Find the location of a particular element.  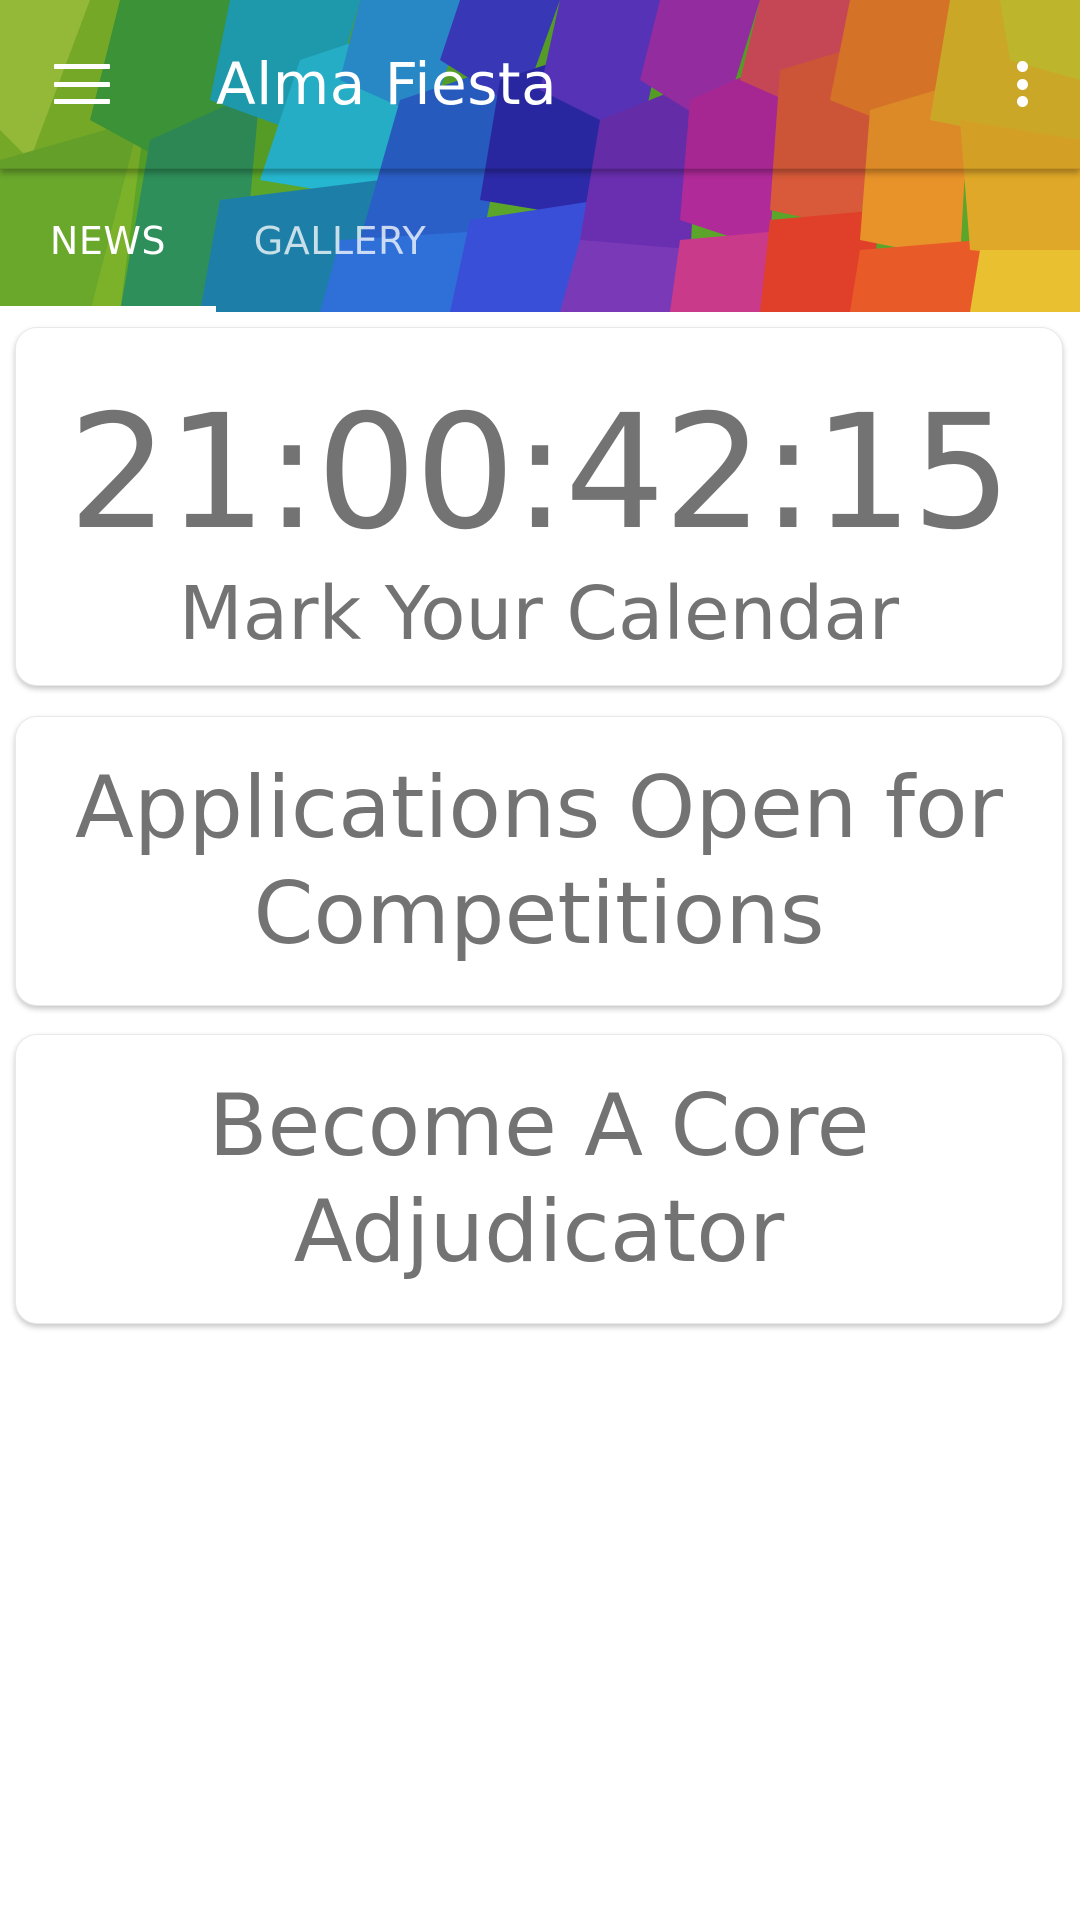

navigation-menu-button is located at coordinates (82, 84).